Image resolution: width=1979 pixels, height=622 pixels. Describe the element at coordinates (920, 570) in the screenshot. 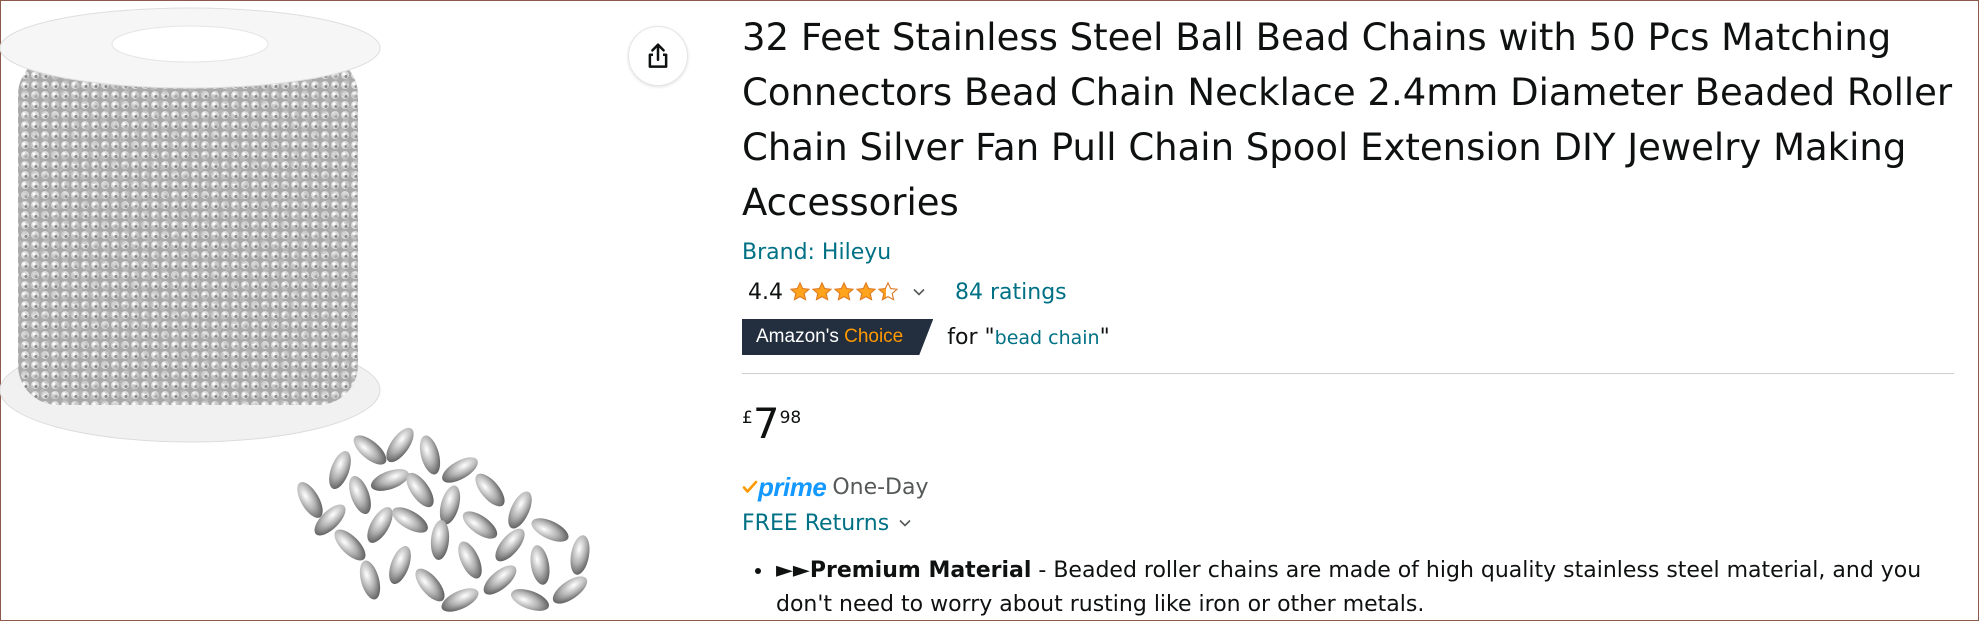

I see `bullet-heading: Premium Material` at that location.